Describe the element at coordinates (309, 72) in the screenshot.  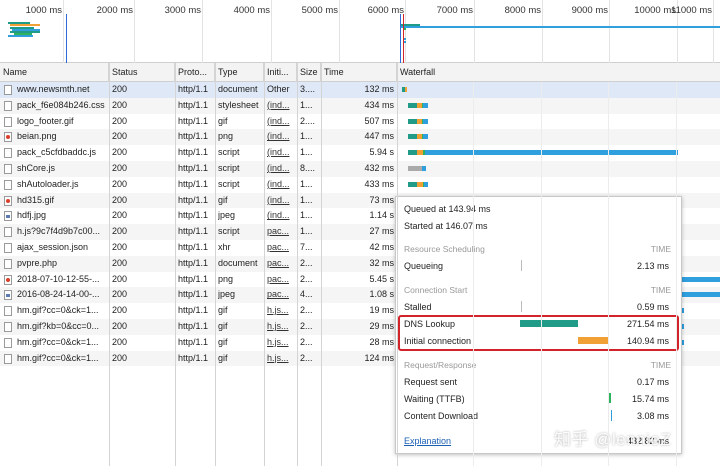
I see `column-header-size: Size` at that location.